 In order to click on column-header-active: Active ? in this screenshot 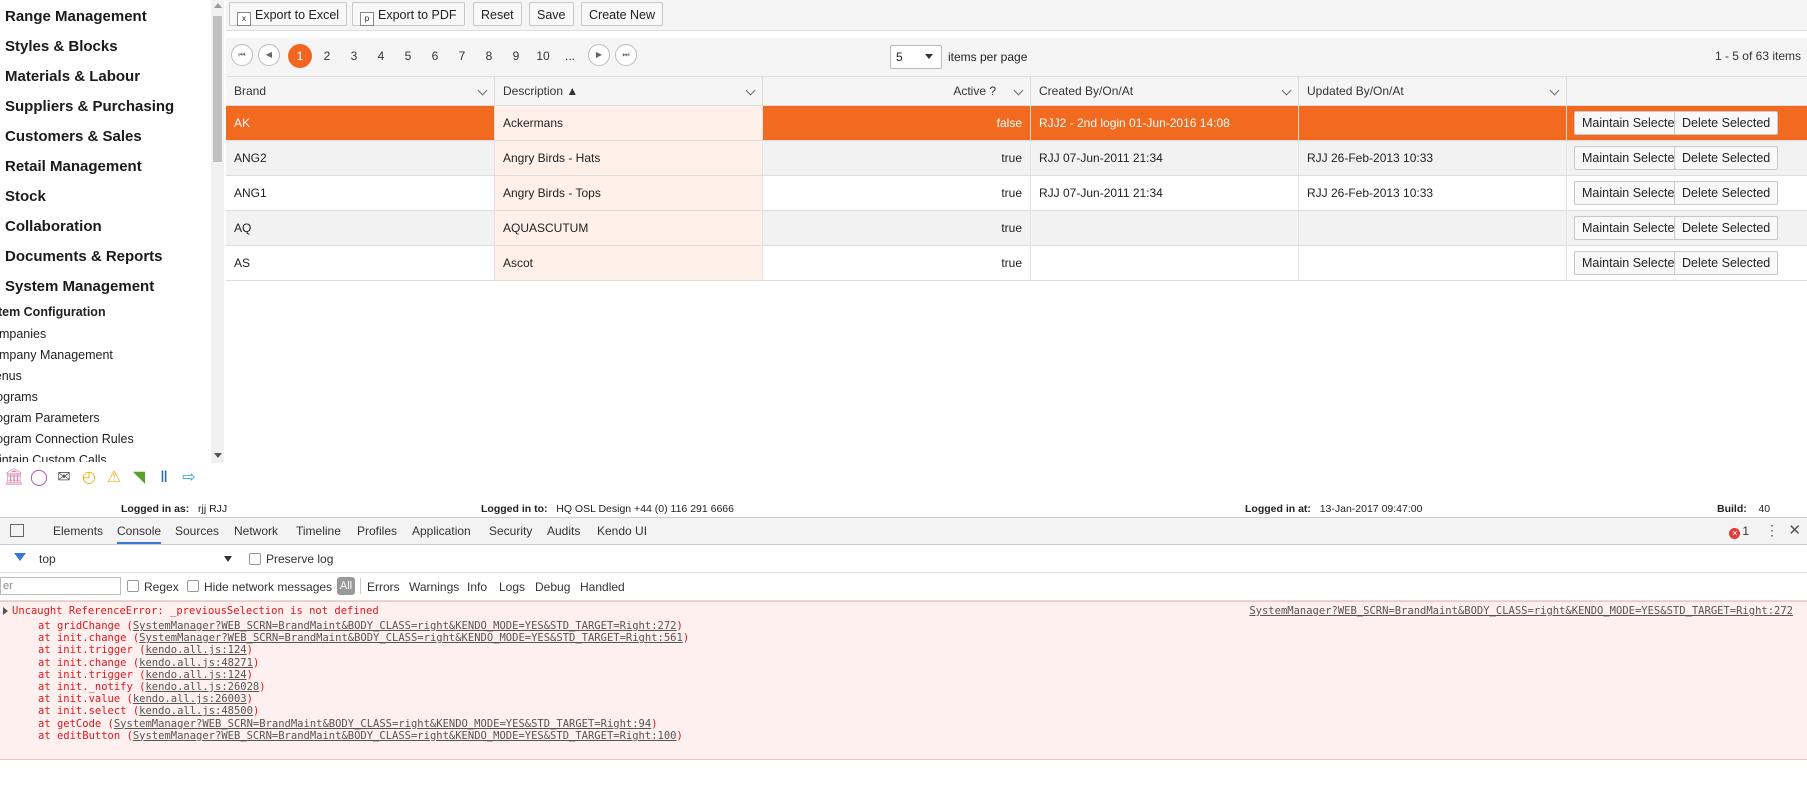, I will do `click(896, 91)`.